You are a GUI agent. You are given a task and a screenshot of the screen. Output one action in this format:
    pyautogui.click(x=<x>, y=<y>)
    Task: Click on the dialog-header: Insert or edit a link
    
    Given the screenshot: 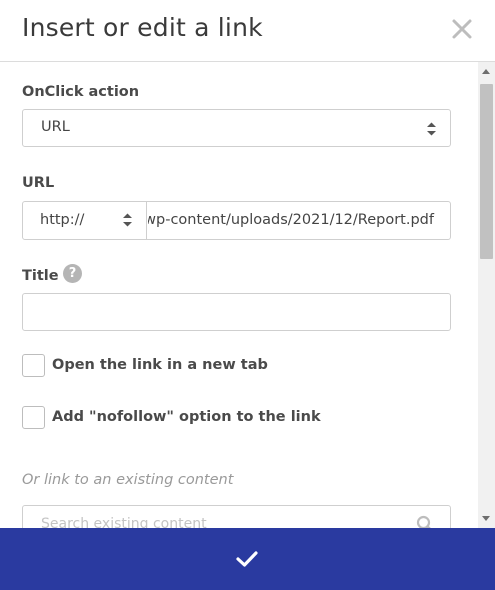 What is the action you would take?
    pyautogui.click(x=247, y=31)
    